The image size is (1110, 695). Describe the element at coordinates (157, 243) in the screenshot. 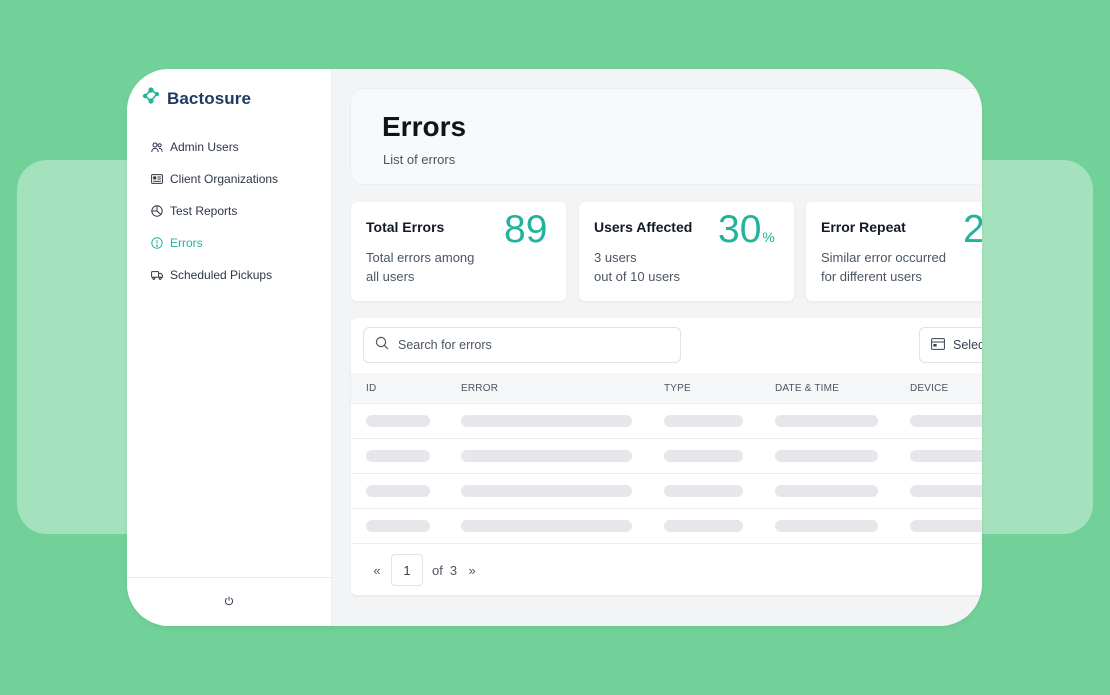

I see `alert-circle-icon` at that location.